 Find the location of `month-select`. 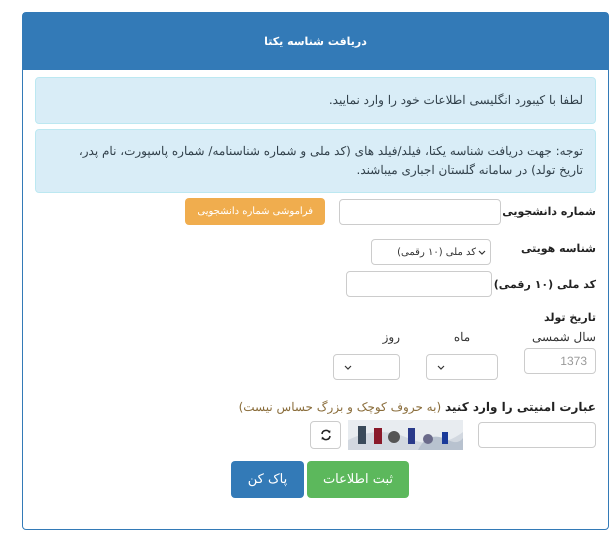

month-select is located at coordinates (462, 367).